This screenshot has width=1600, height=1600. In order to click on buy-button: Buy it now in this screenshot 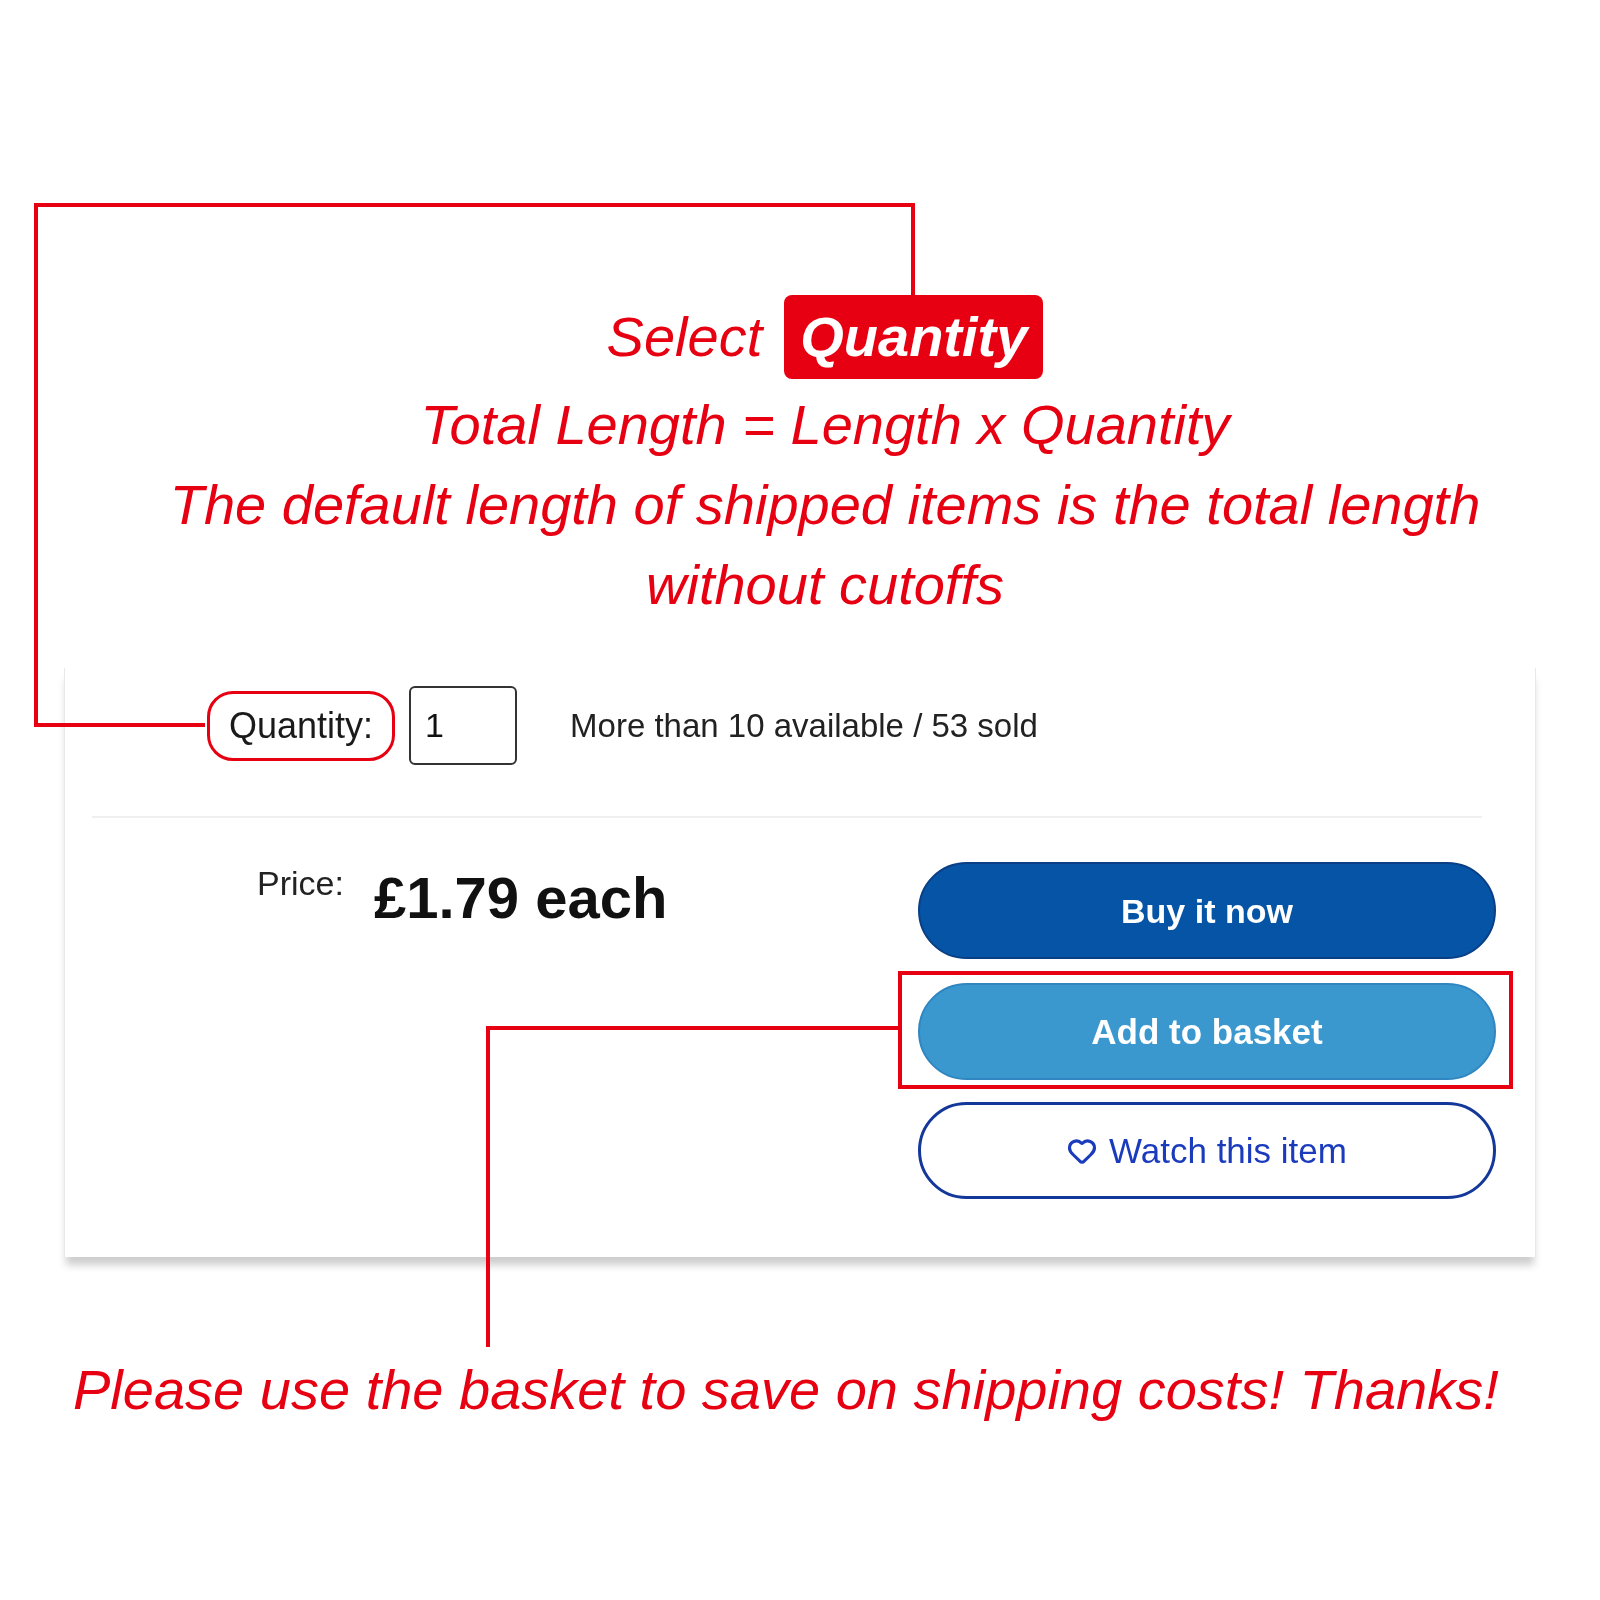, I will do `click(1207, 910)`.